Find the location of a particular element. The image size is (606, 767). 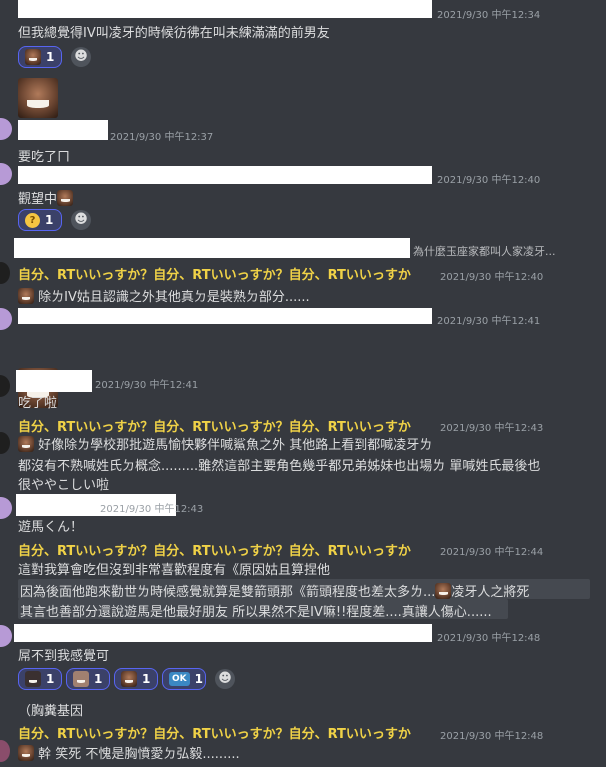

spoiler-text: 因為後面他跑來勸世ㄌ時候感覺就算是雙箭頭那《箭頭程度也差太多ㄌ... 凌牙人之將死 is located at coordinates (274, 590).